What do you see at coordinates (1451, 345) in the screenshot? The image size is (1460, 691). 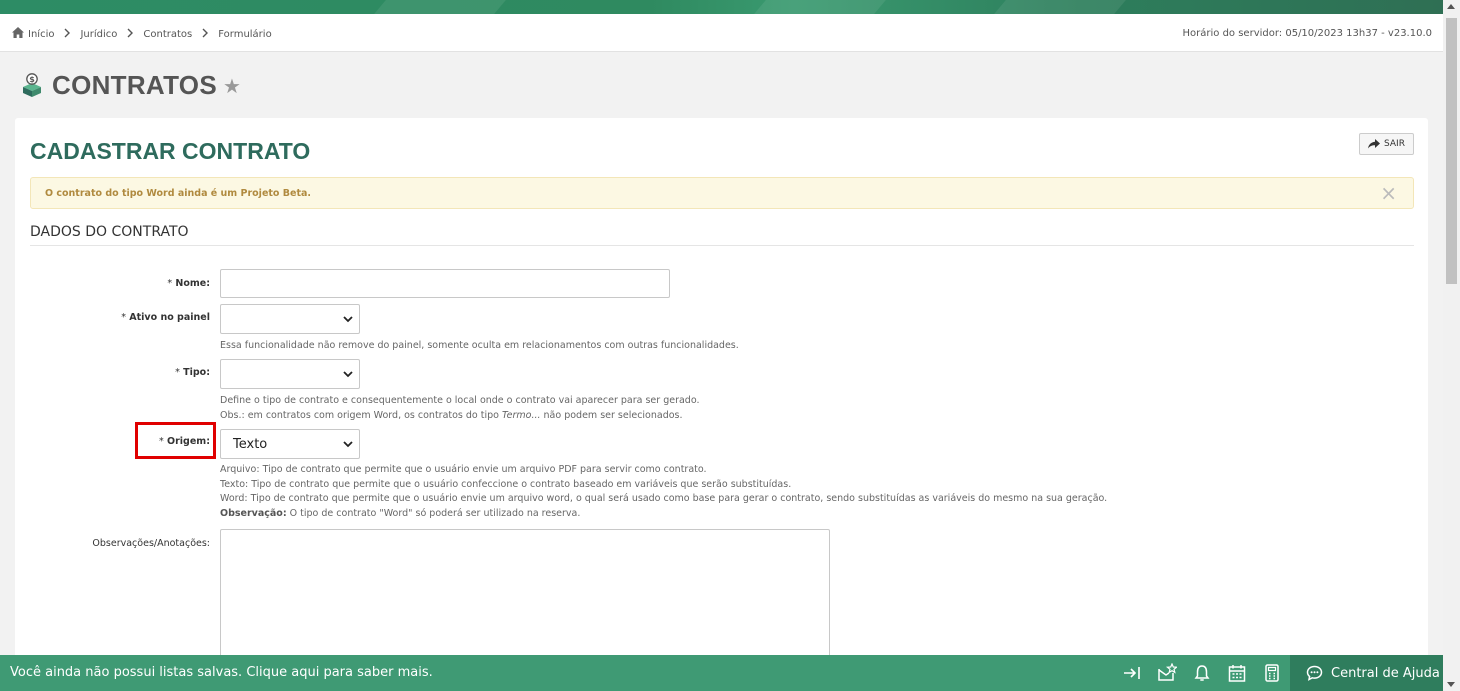 I see `page-scrollbar` at bounding box center [1451, 345].